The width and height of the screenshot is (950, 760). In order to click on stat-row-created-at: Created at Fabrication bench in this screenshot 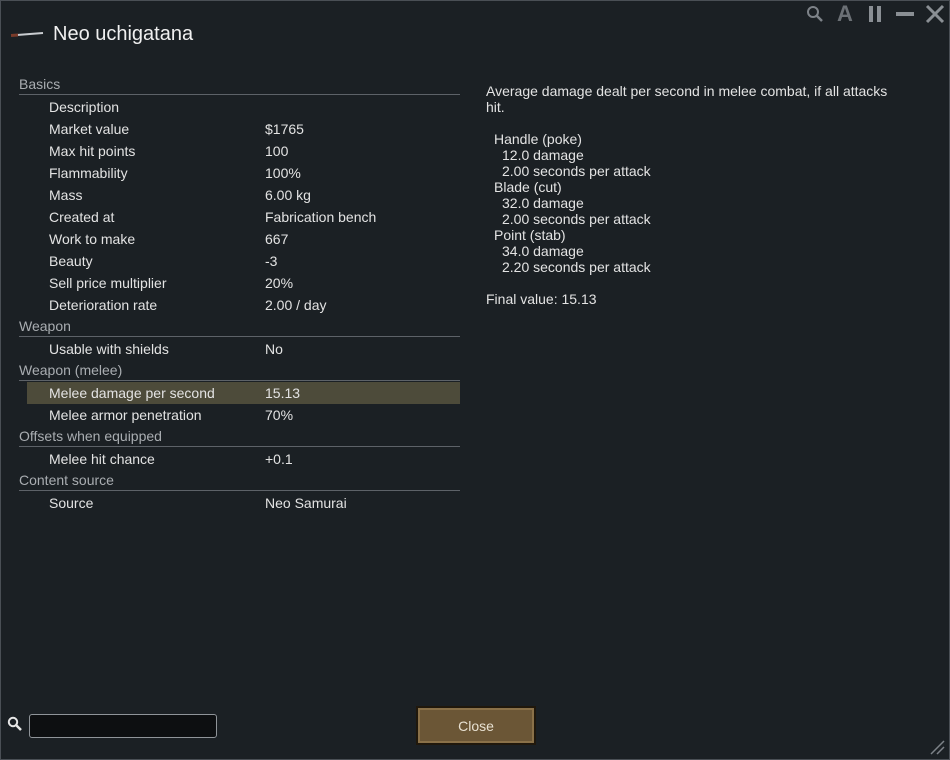, I will do `click(239, 217)`.